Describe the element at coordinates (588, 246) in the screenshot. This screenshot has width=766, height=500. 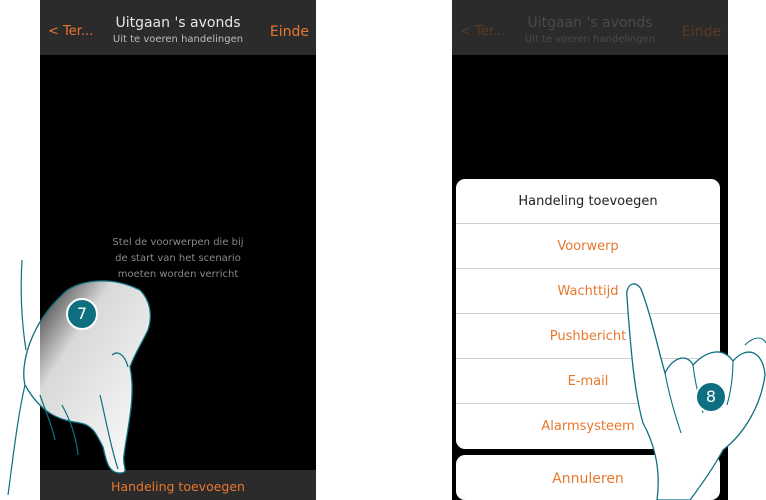
I see `action-item-voorwerp: Voorwerp` at that location.